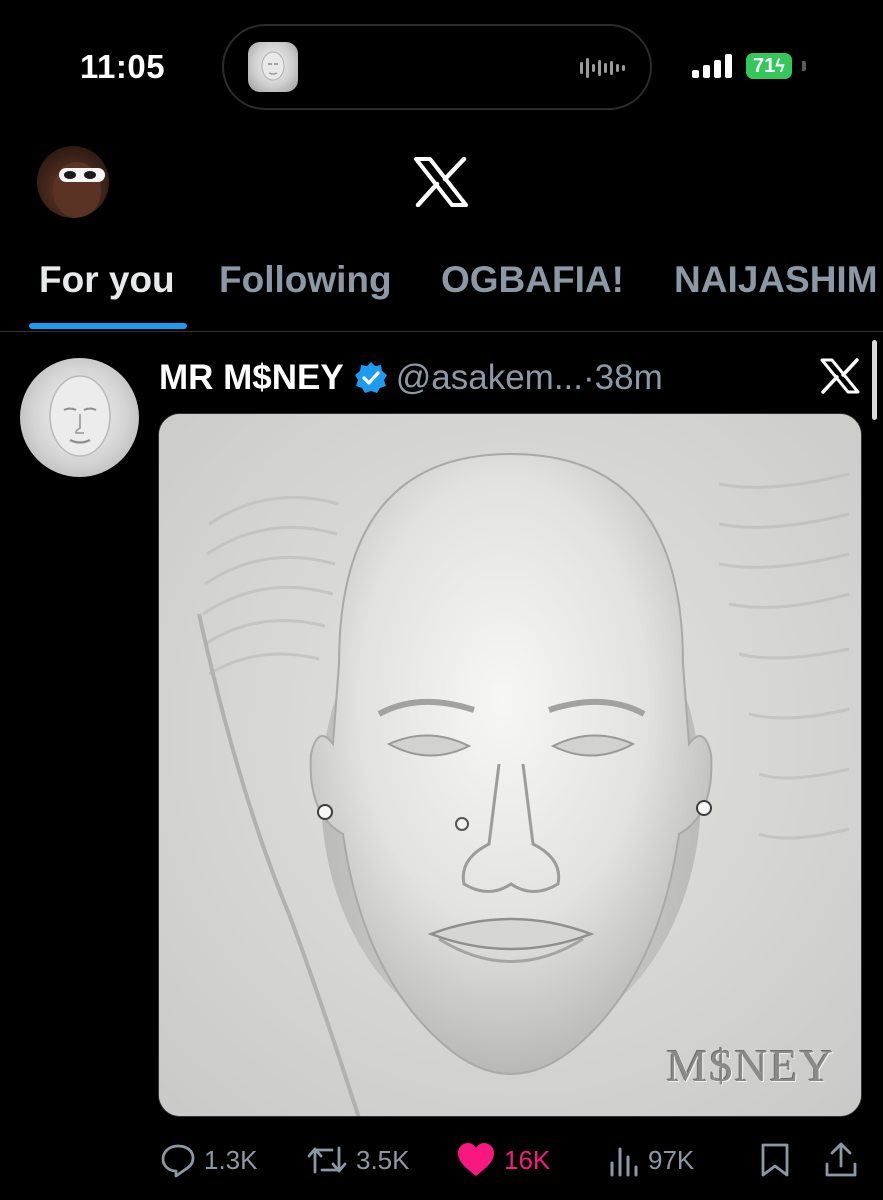 This screenshot has width=883, height=1200. What do you see at coordinates (503, 1160) in the screenshot?
I see `like-button: 16K` at bounding box center [503, 1160].